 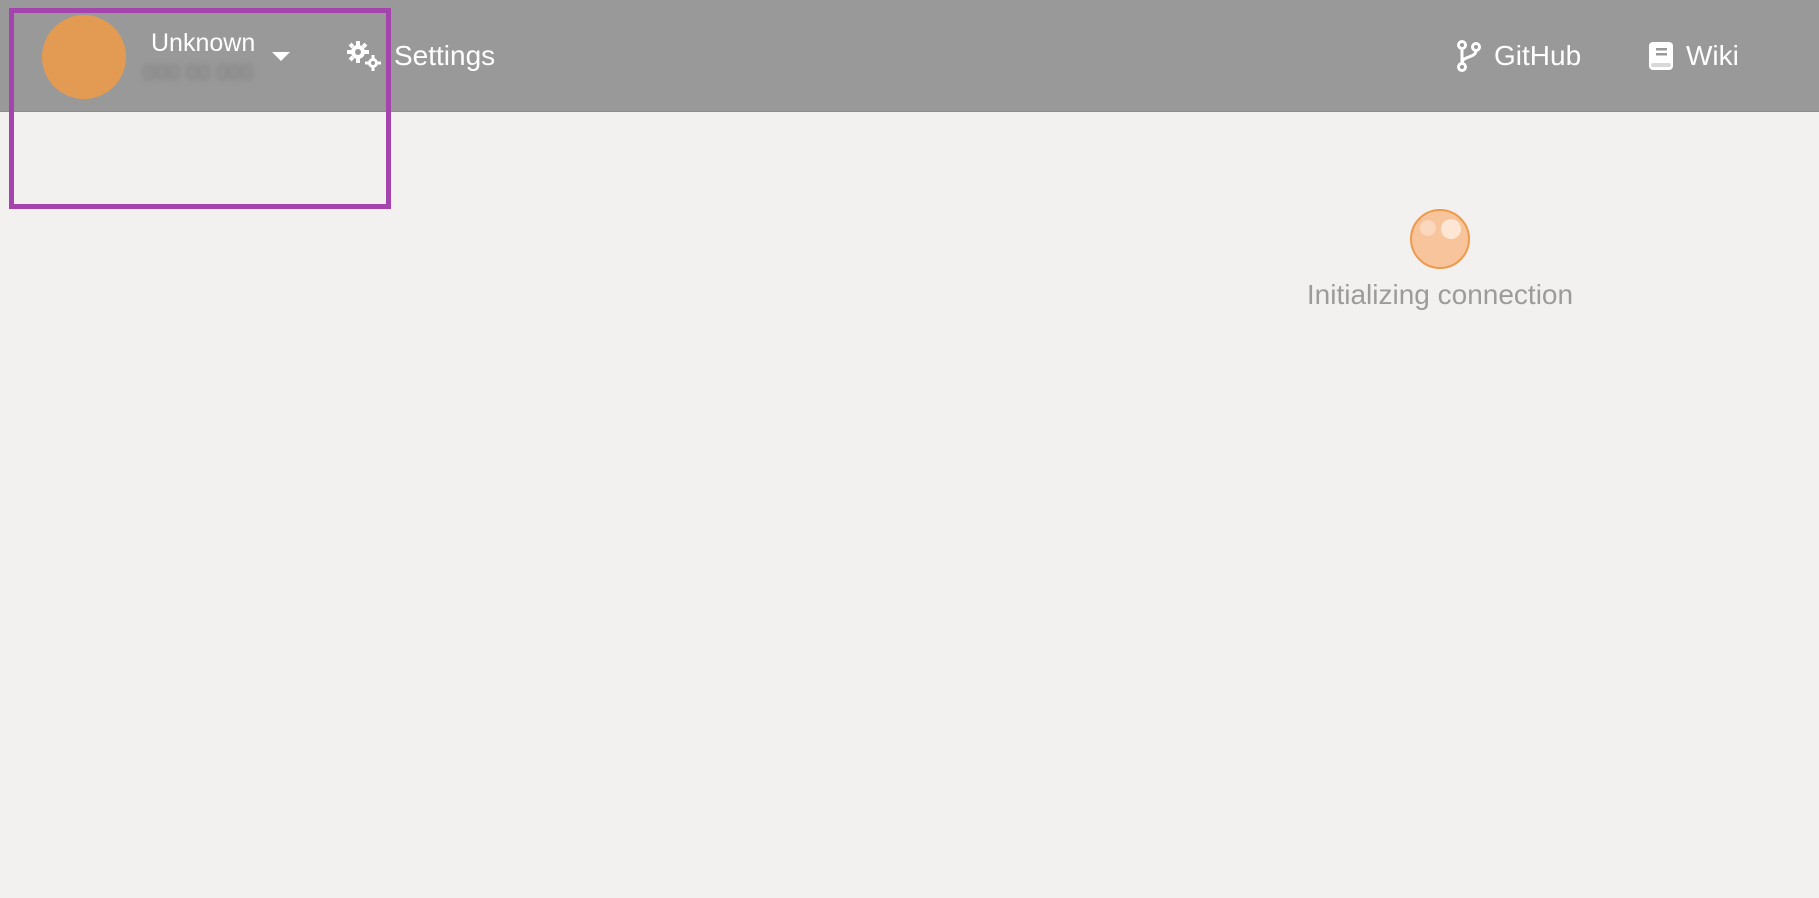 I want to click on loading-spinner-icon, so click(x=1440, y=239).